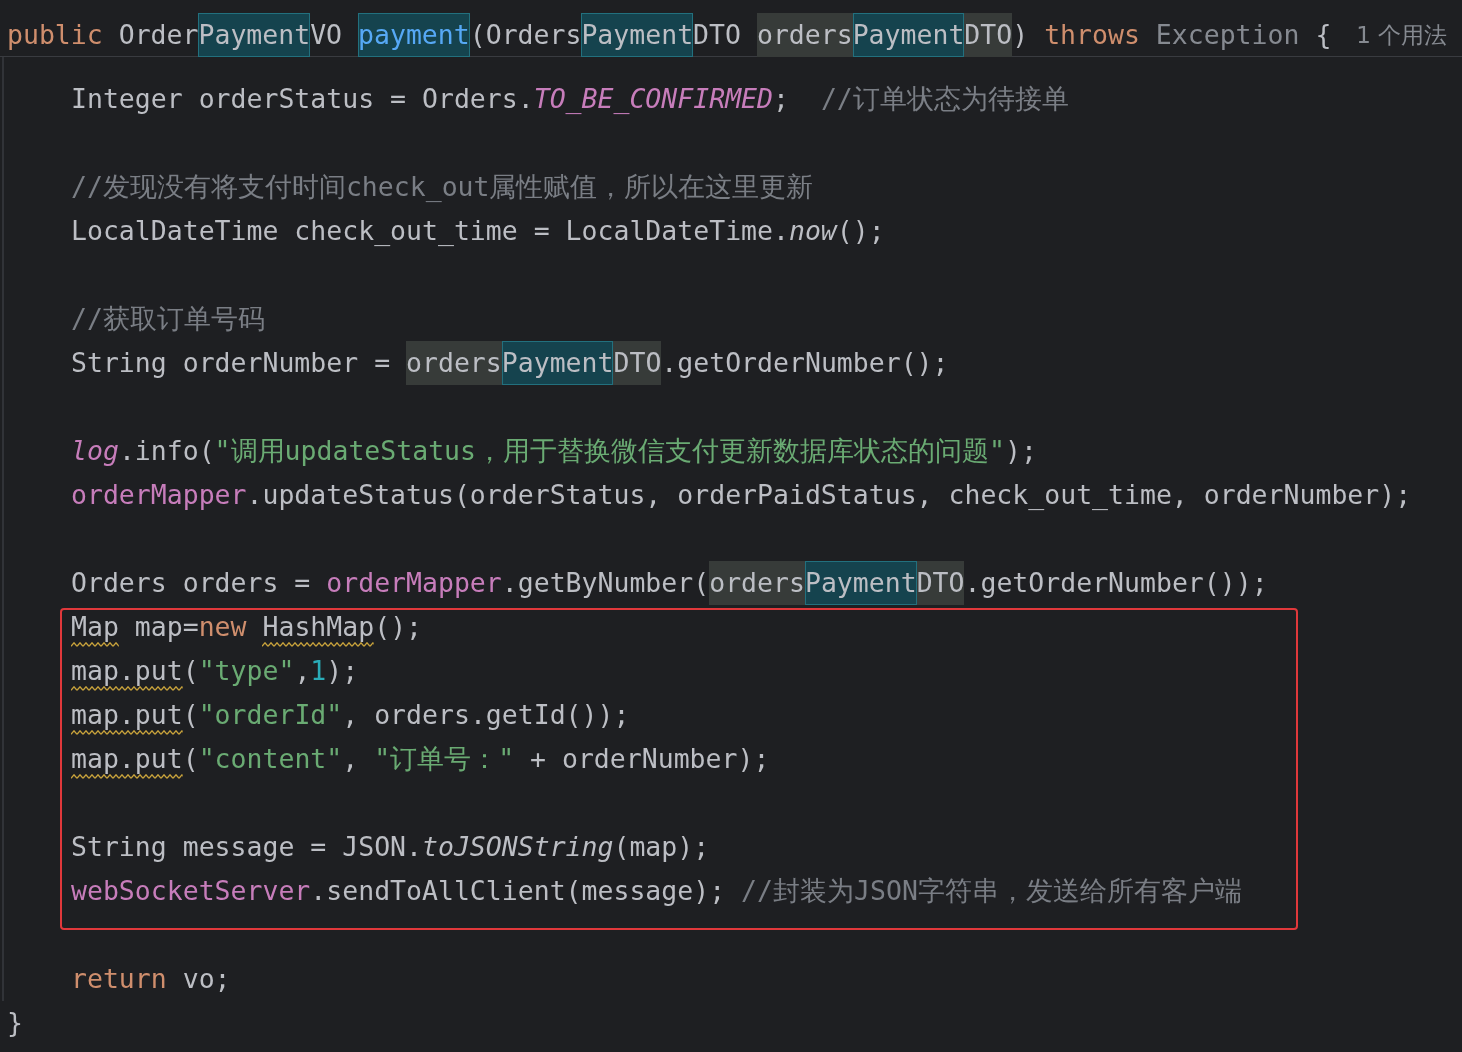 The height and width of the screenshot is (1052, 1462). What do you see at coordinates (1402, 35) in the screenshot?
I see `usages-hint: 1 个用法` at bounding box center [1402, 35].